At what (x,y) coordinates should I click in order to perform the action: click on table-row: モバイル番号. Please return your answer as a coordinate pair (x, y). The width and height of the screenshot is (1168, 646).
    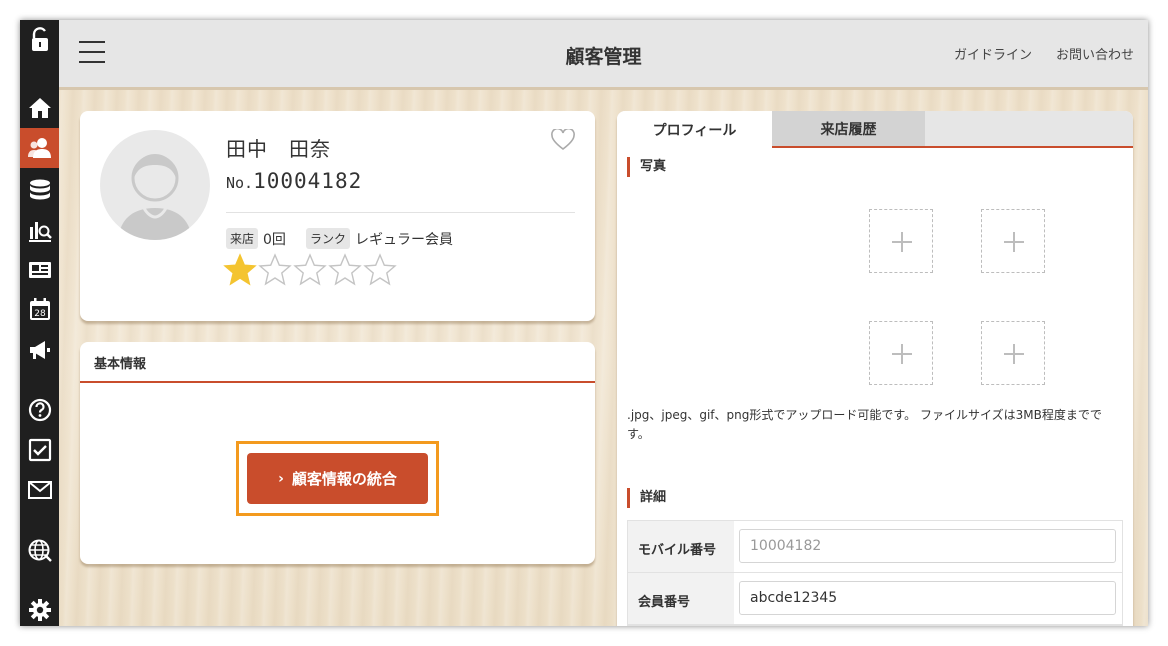
    Looking at the image, I should click on (875, 547).